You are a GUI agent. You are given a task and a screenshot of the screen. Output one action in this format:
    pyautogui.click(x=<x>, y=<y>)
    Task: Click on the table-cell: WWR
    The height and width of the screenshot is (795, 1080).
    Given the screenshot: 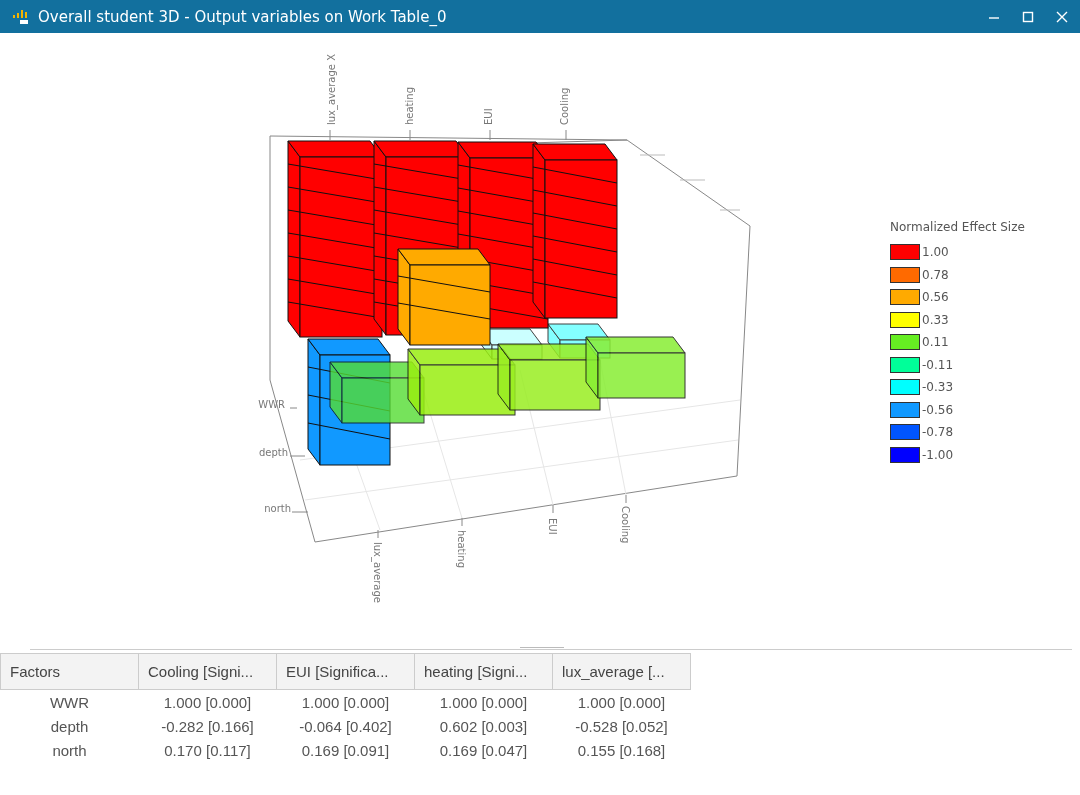 What is the action you would take?
    pyautogui.click(x=69, y=701)
    